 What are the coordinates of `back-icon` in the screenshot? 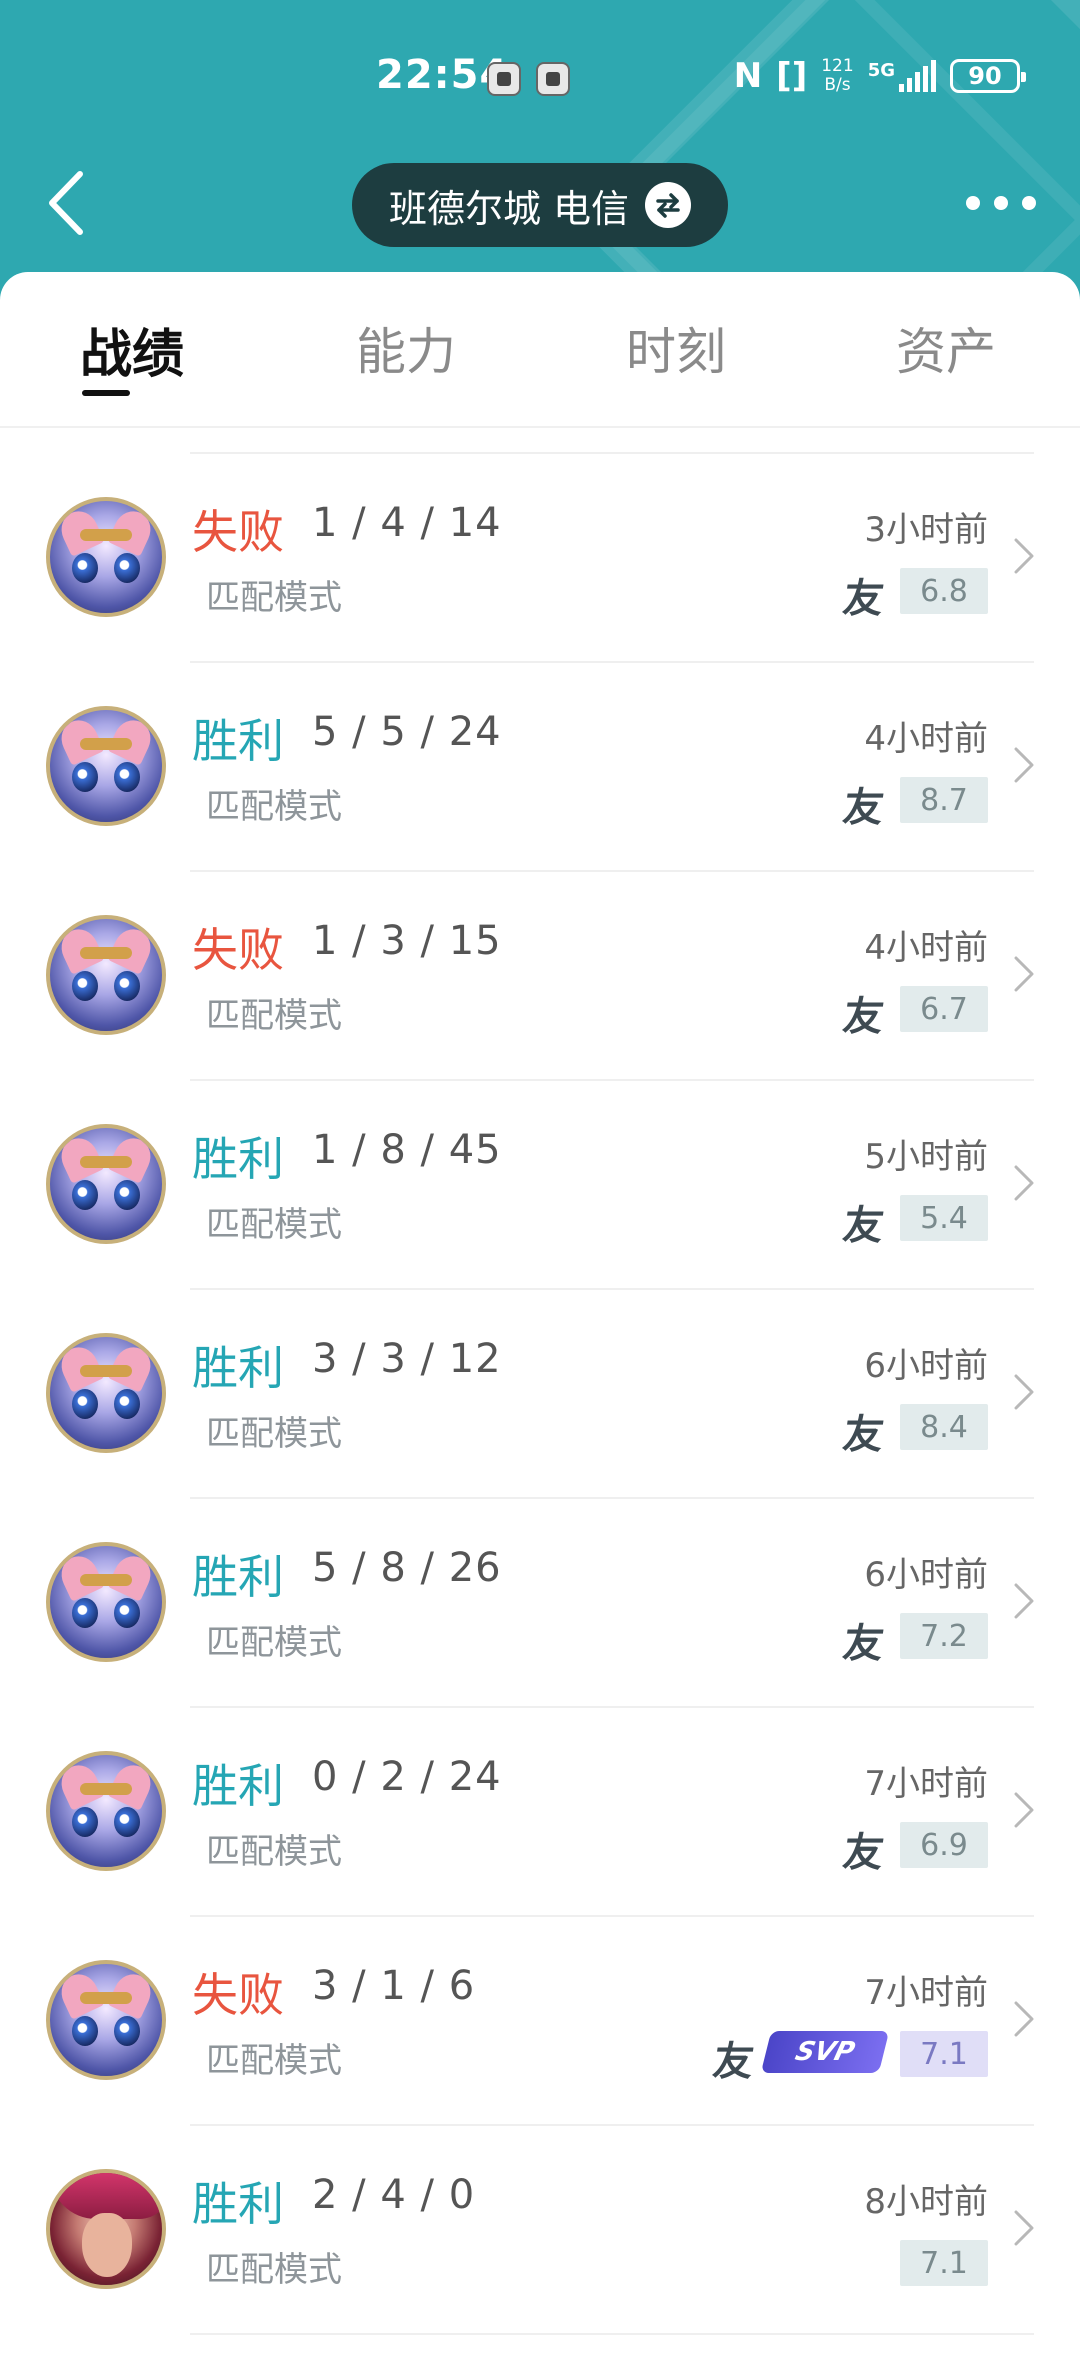 It's located at (66, 203).